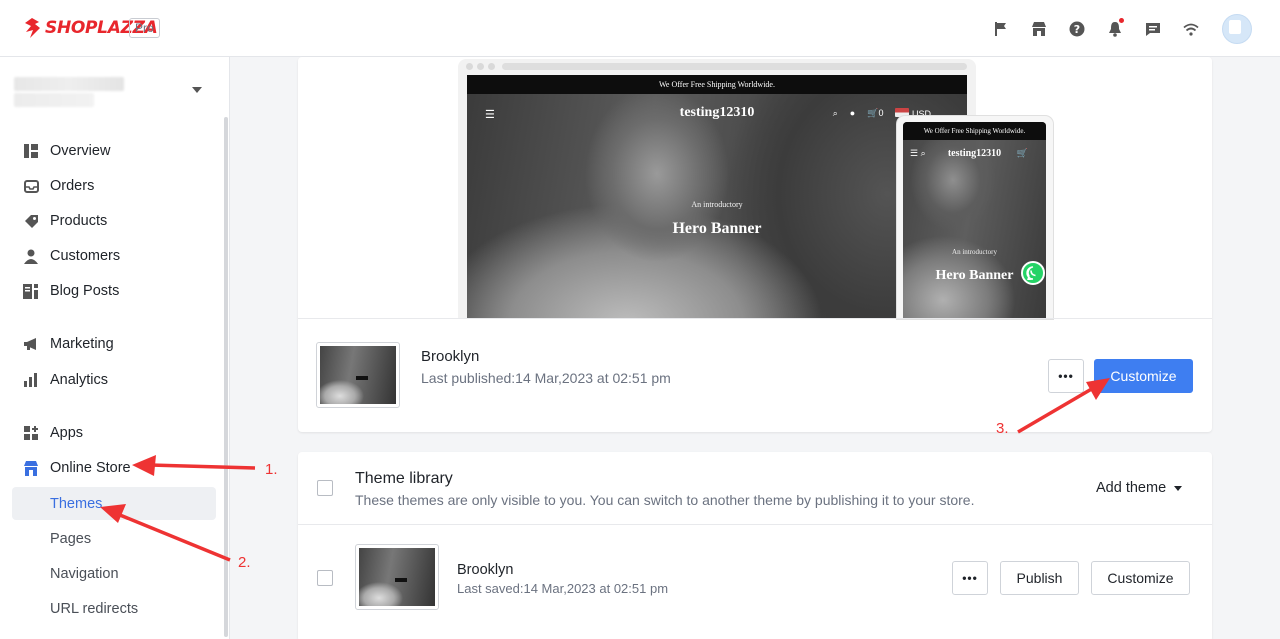 This screenshot has width=1280, height=639. Describe the element at coordinates (881, 113) in the screenshot. I see `cart-count: 0` at that location.